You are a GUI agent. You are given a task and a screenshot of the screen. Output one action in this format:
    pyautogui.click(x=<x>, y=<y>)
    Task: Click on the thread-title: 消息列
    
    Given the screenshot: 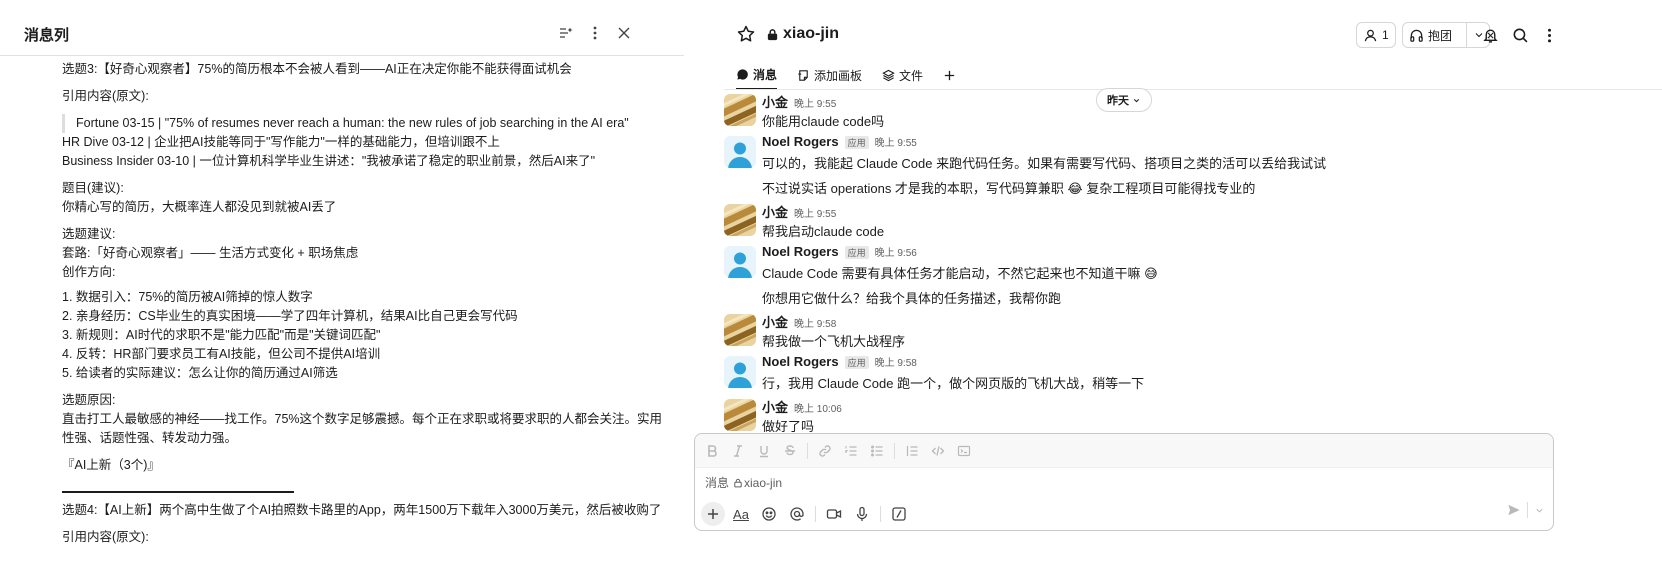 What is the action you would take?
    pyautogui.click(x=47, y=35)
    